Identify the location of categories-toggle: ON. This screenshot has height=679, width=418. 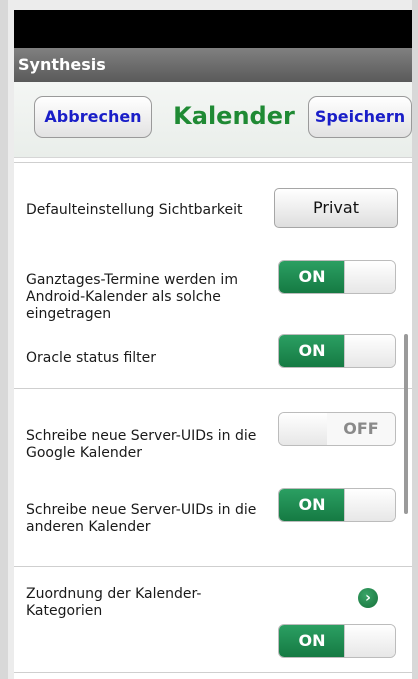
(337, 641).